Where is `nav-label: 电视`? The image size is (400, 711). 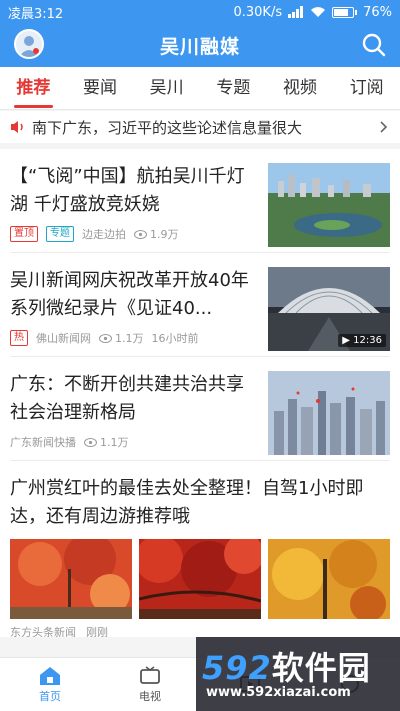
nav-label: 电视 is located at coordinates (150, 696).